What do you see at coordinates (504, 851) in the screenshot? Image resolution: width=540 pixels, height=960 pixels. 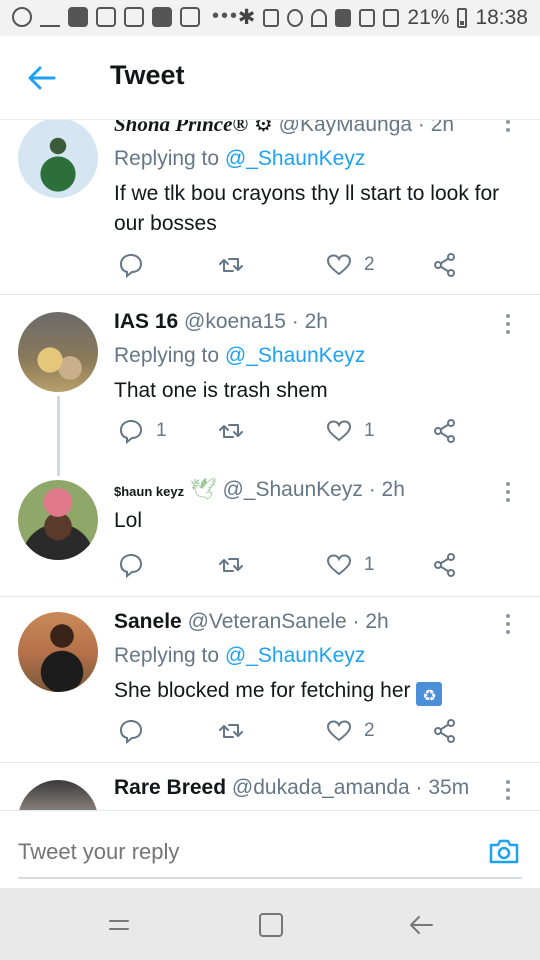 I see `camera-icon` at bounding box center [504, 851].